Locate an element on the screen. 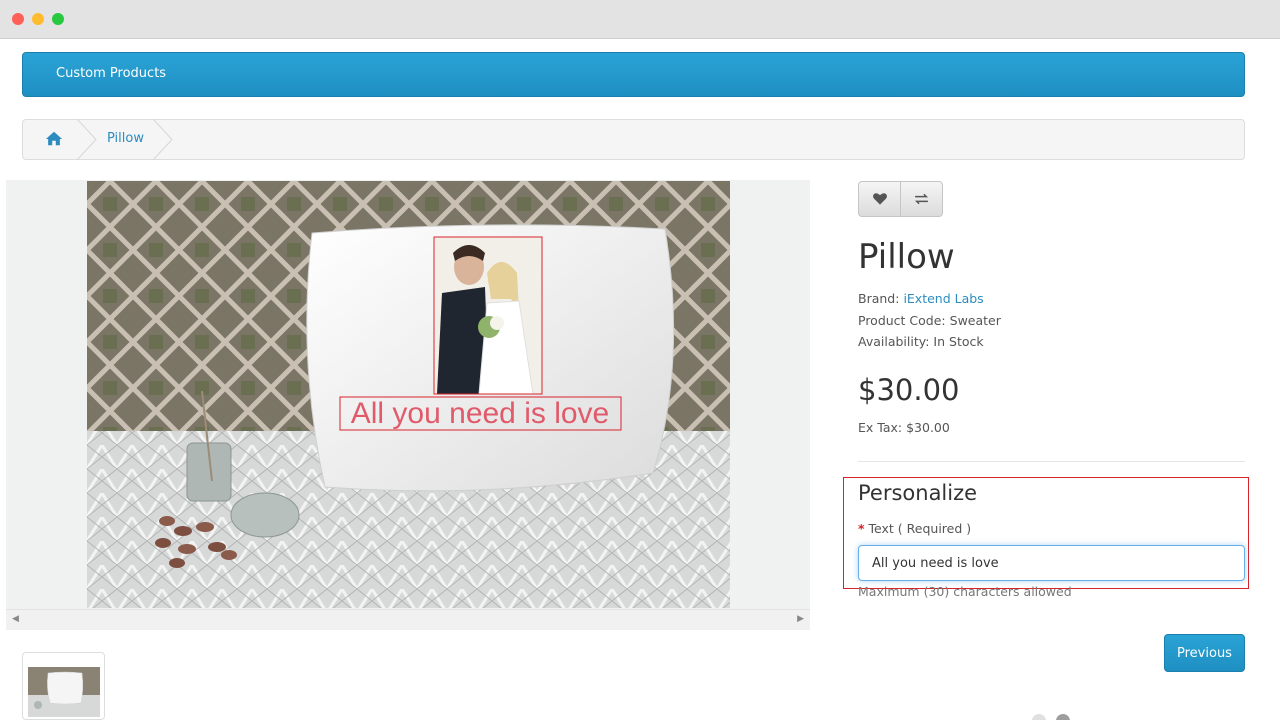 The width and height of the screenshot is (1280, 720). pager-dot-active is located at coordinates (1063, 717).